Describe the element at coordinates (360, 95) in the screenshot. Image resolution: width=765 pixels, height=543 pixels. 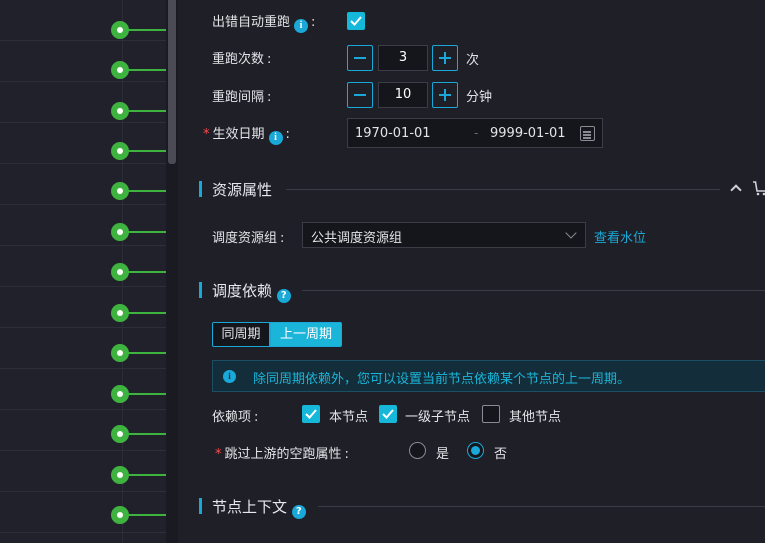
I see `rerun-interval-decrement-button` at that location.